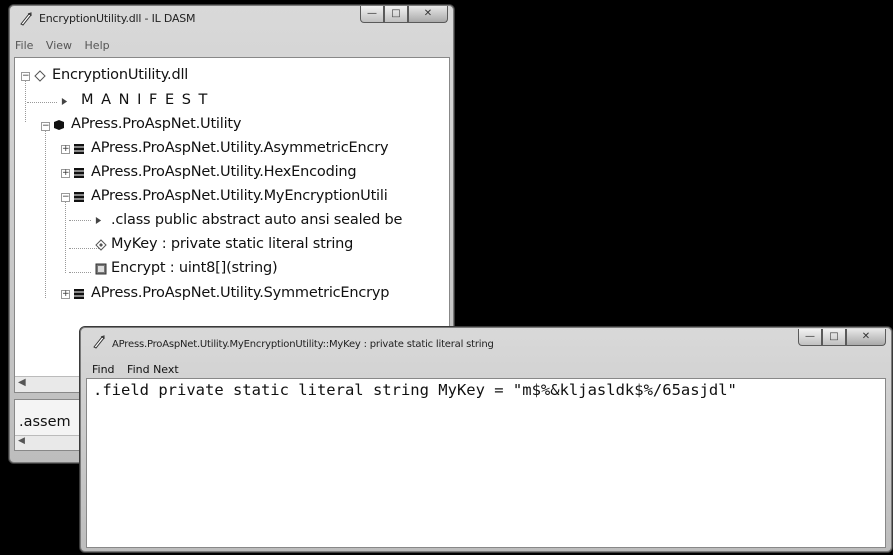  What do you see at coordinates (24, 45) in the screenshot?
I see `menu-file: File` at bounding box center [24, 45].